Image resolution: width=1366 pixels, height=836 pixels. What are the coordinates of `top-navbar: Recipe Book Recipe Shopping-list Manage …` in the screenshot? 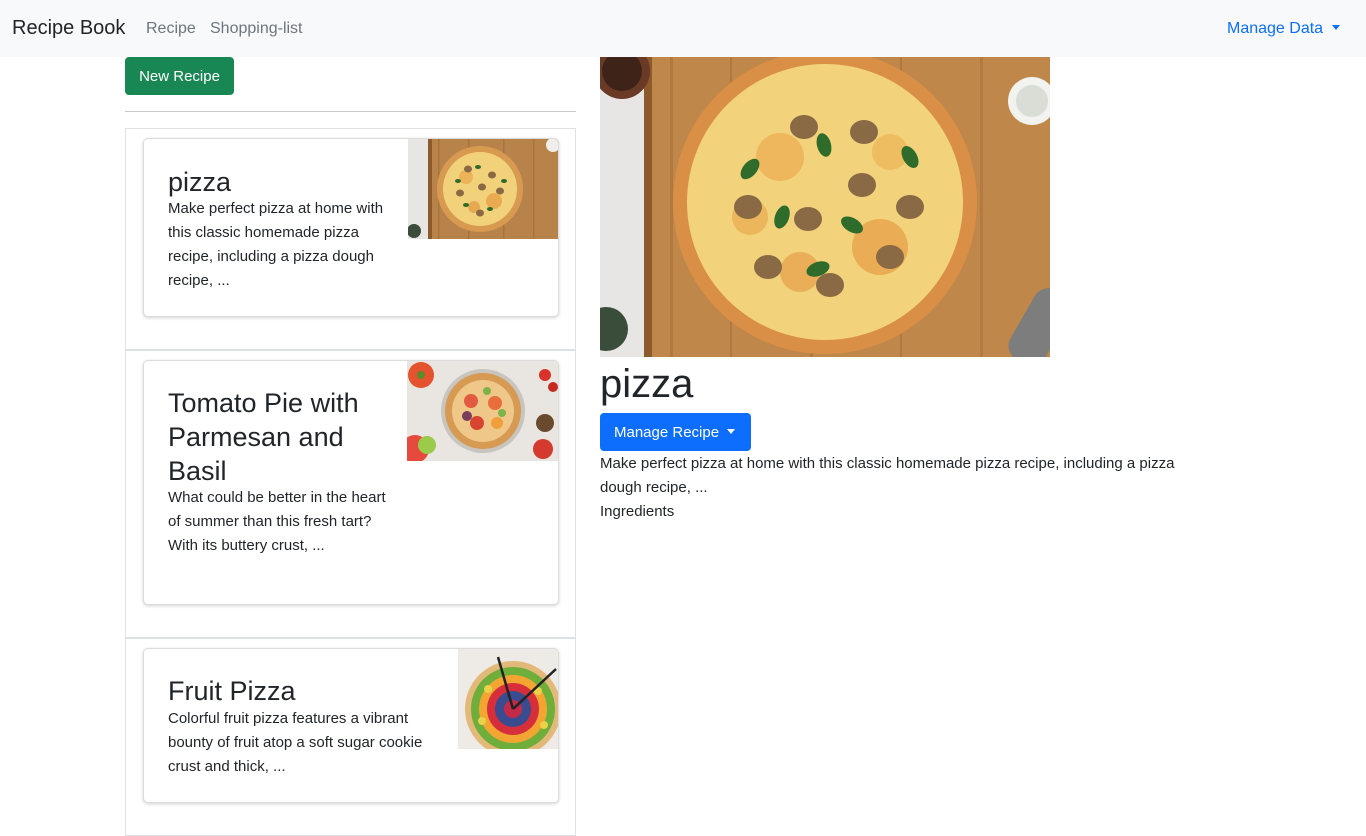 It's located at (683, 28).